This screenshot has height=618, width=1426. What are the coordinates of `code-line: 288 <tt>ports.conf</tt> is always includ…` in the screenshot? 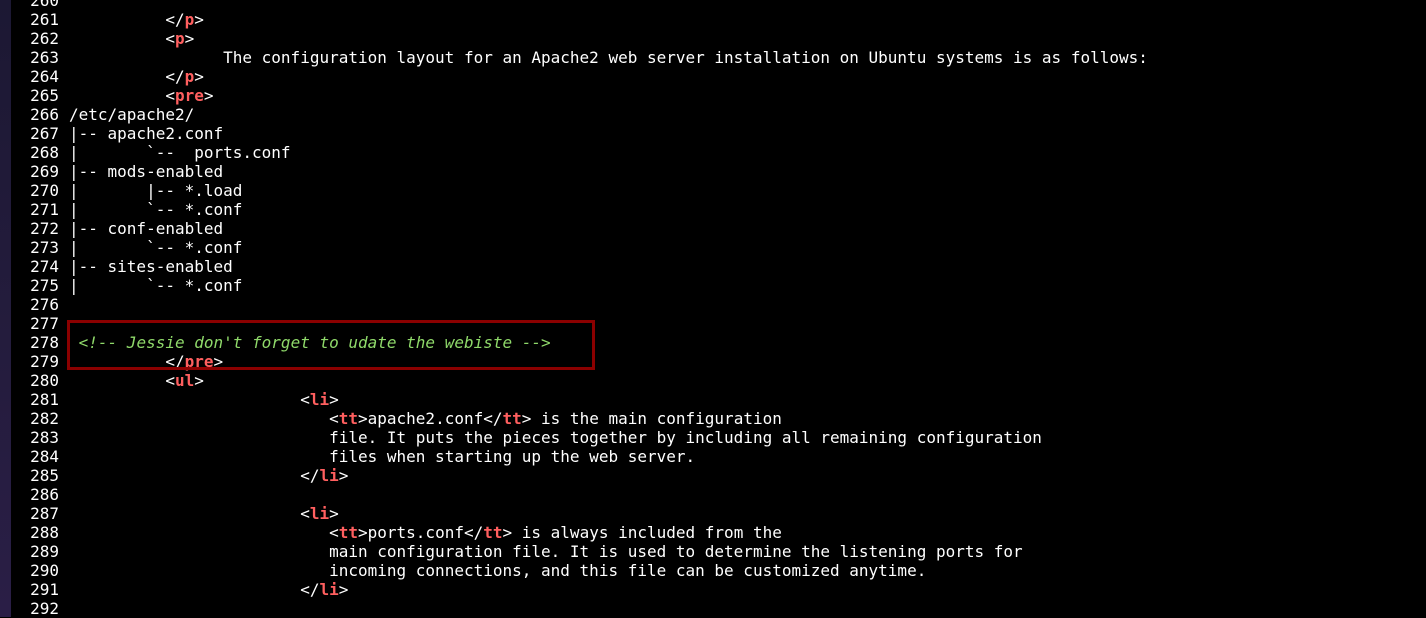 It's located at (718, 532).